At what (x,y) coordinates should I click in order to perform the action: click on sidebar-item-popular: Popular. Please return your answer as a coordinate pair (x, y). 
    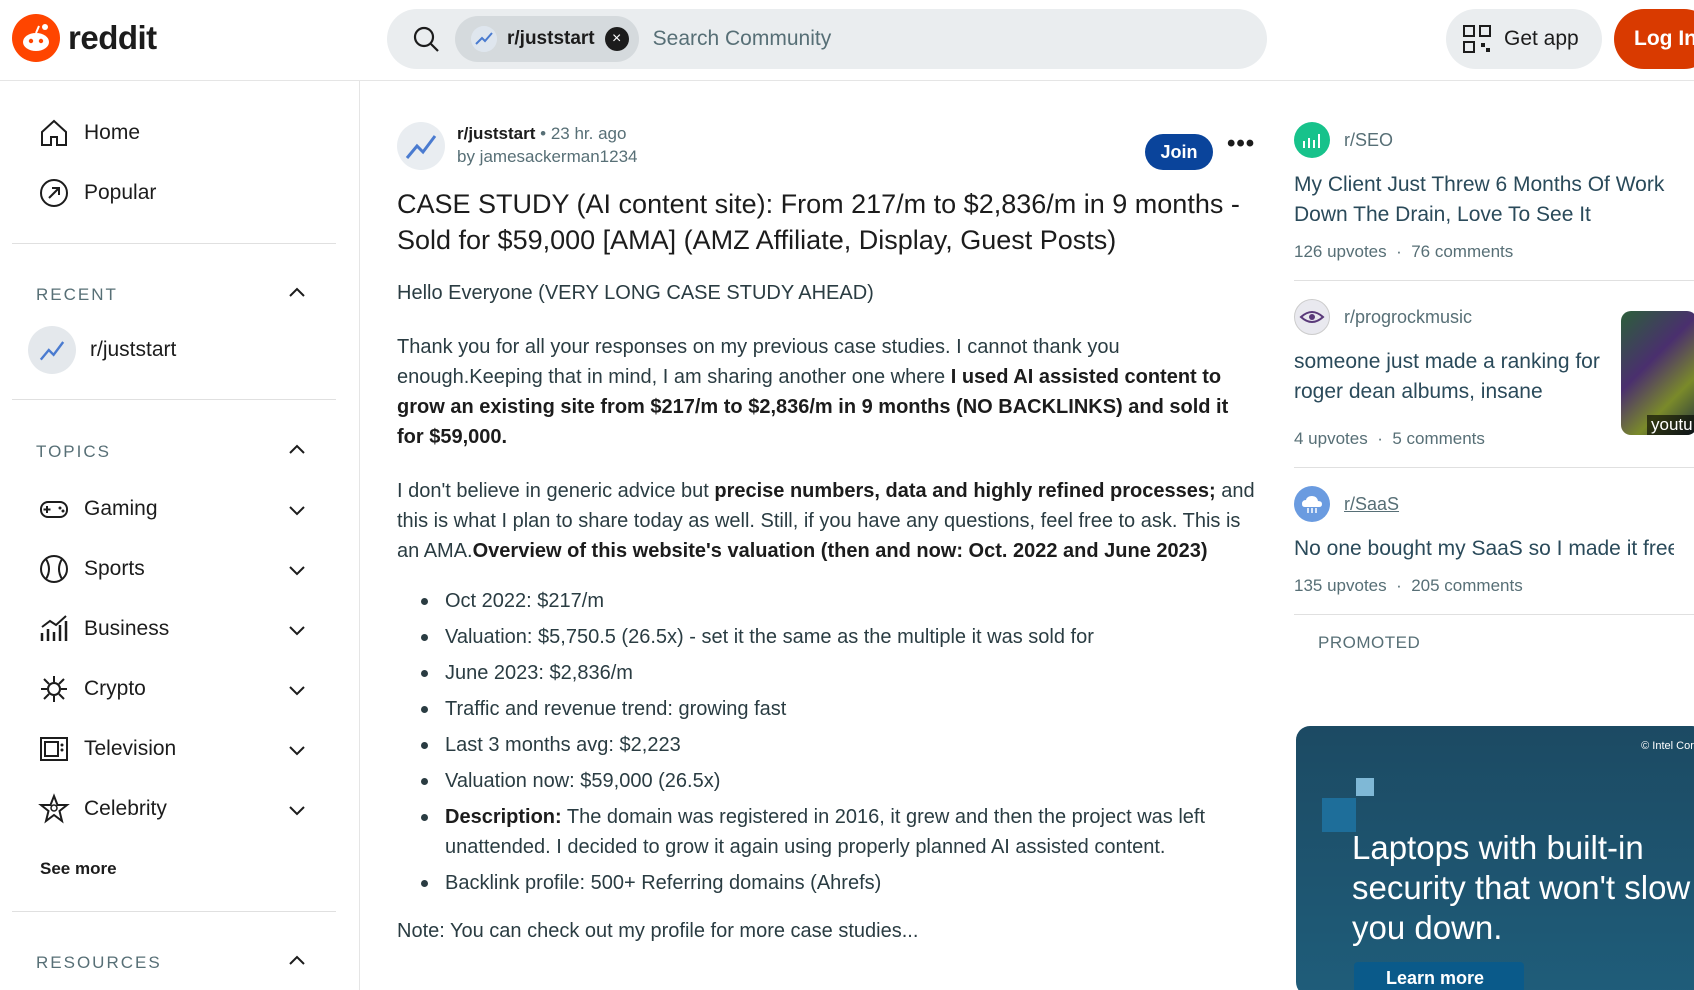
    Looking at the image, I should click on (97, 193).